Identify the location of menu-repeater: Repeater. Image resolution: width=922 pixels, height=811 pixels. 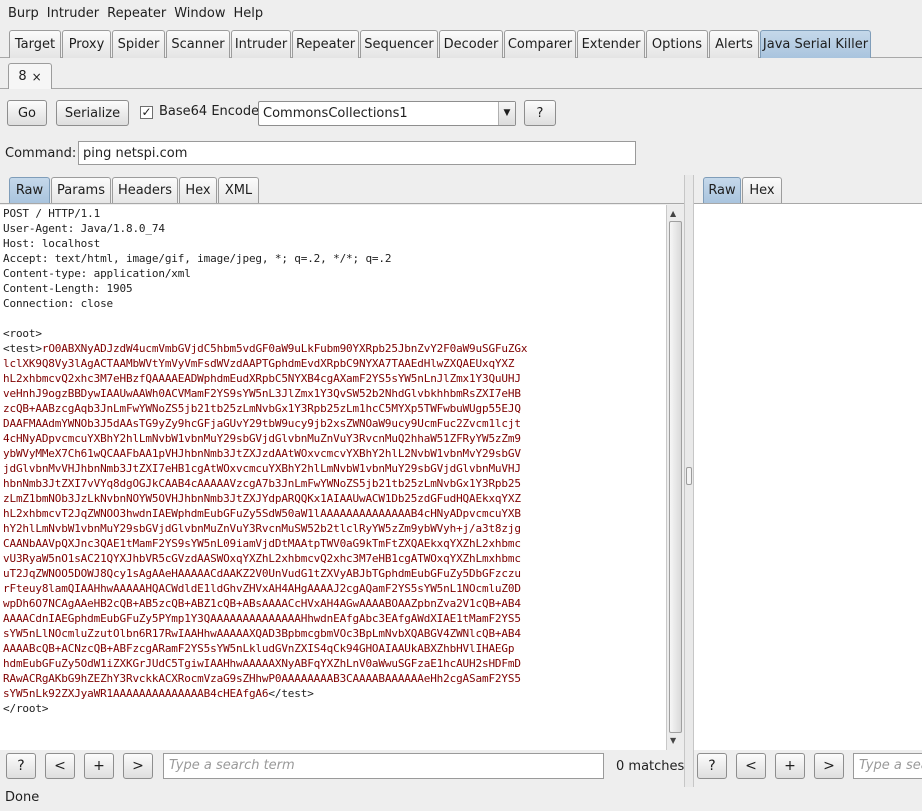
(136, 13).